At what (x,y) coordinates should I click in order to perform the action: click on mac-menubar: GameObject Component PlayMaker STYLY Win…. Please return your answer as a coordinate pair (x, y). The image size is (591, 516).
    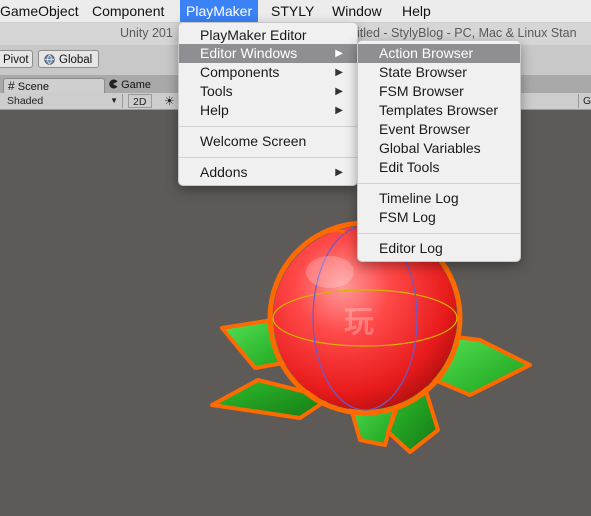
    Looking at the image, I should click on (295, 11).